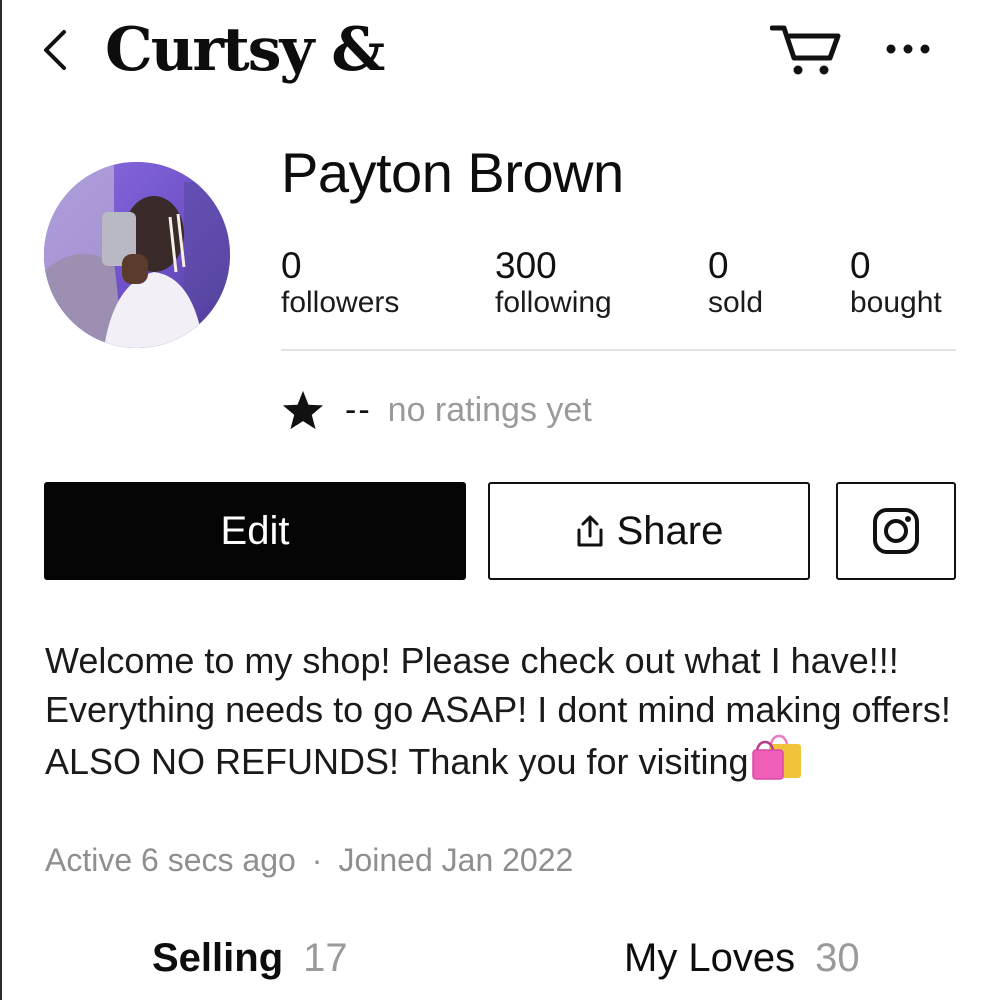 The width and height of the screenshot is (1000, 1000). What do you see at coordinates (736, 302) in the screenshot?
I see `sold-label: sold` at bounding box center [736, 302].